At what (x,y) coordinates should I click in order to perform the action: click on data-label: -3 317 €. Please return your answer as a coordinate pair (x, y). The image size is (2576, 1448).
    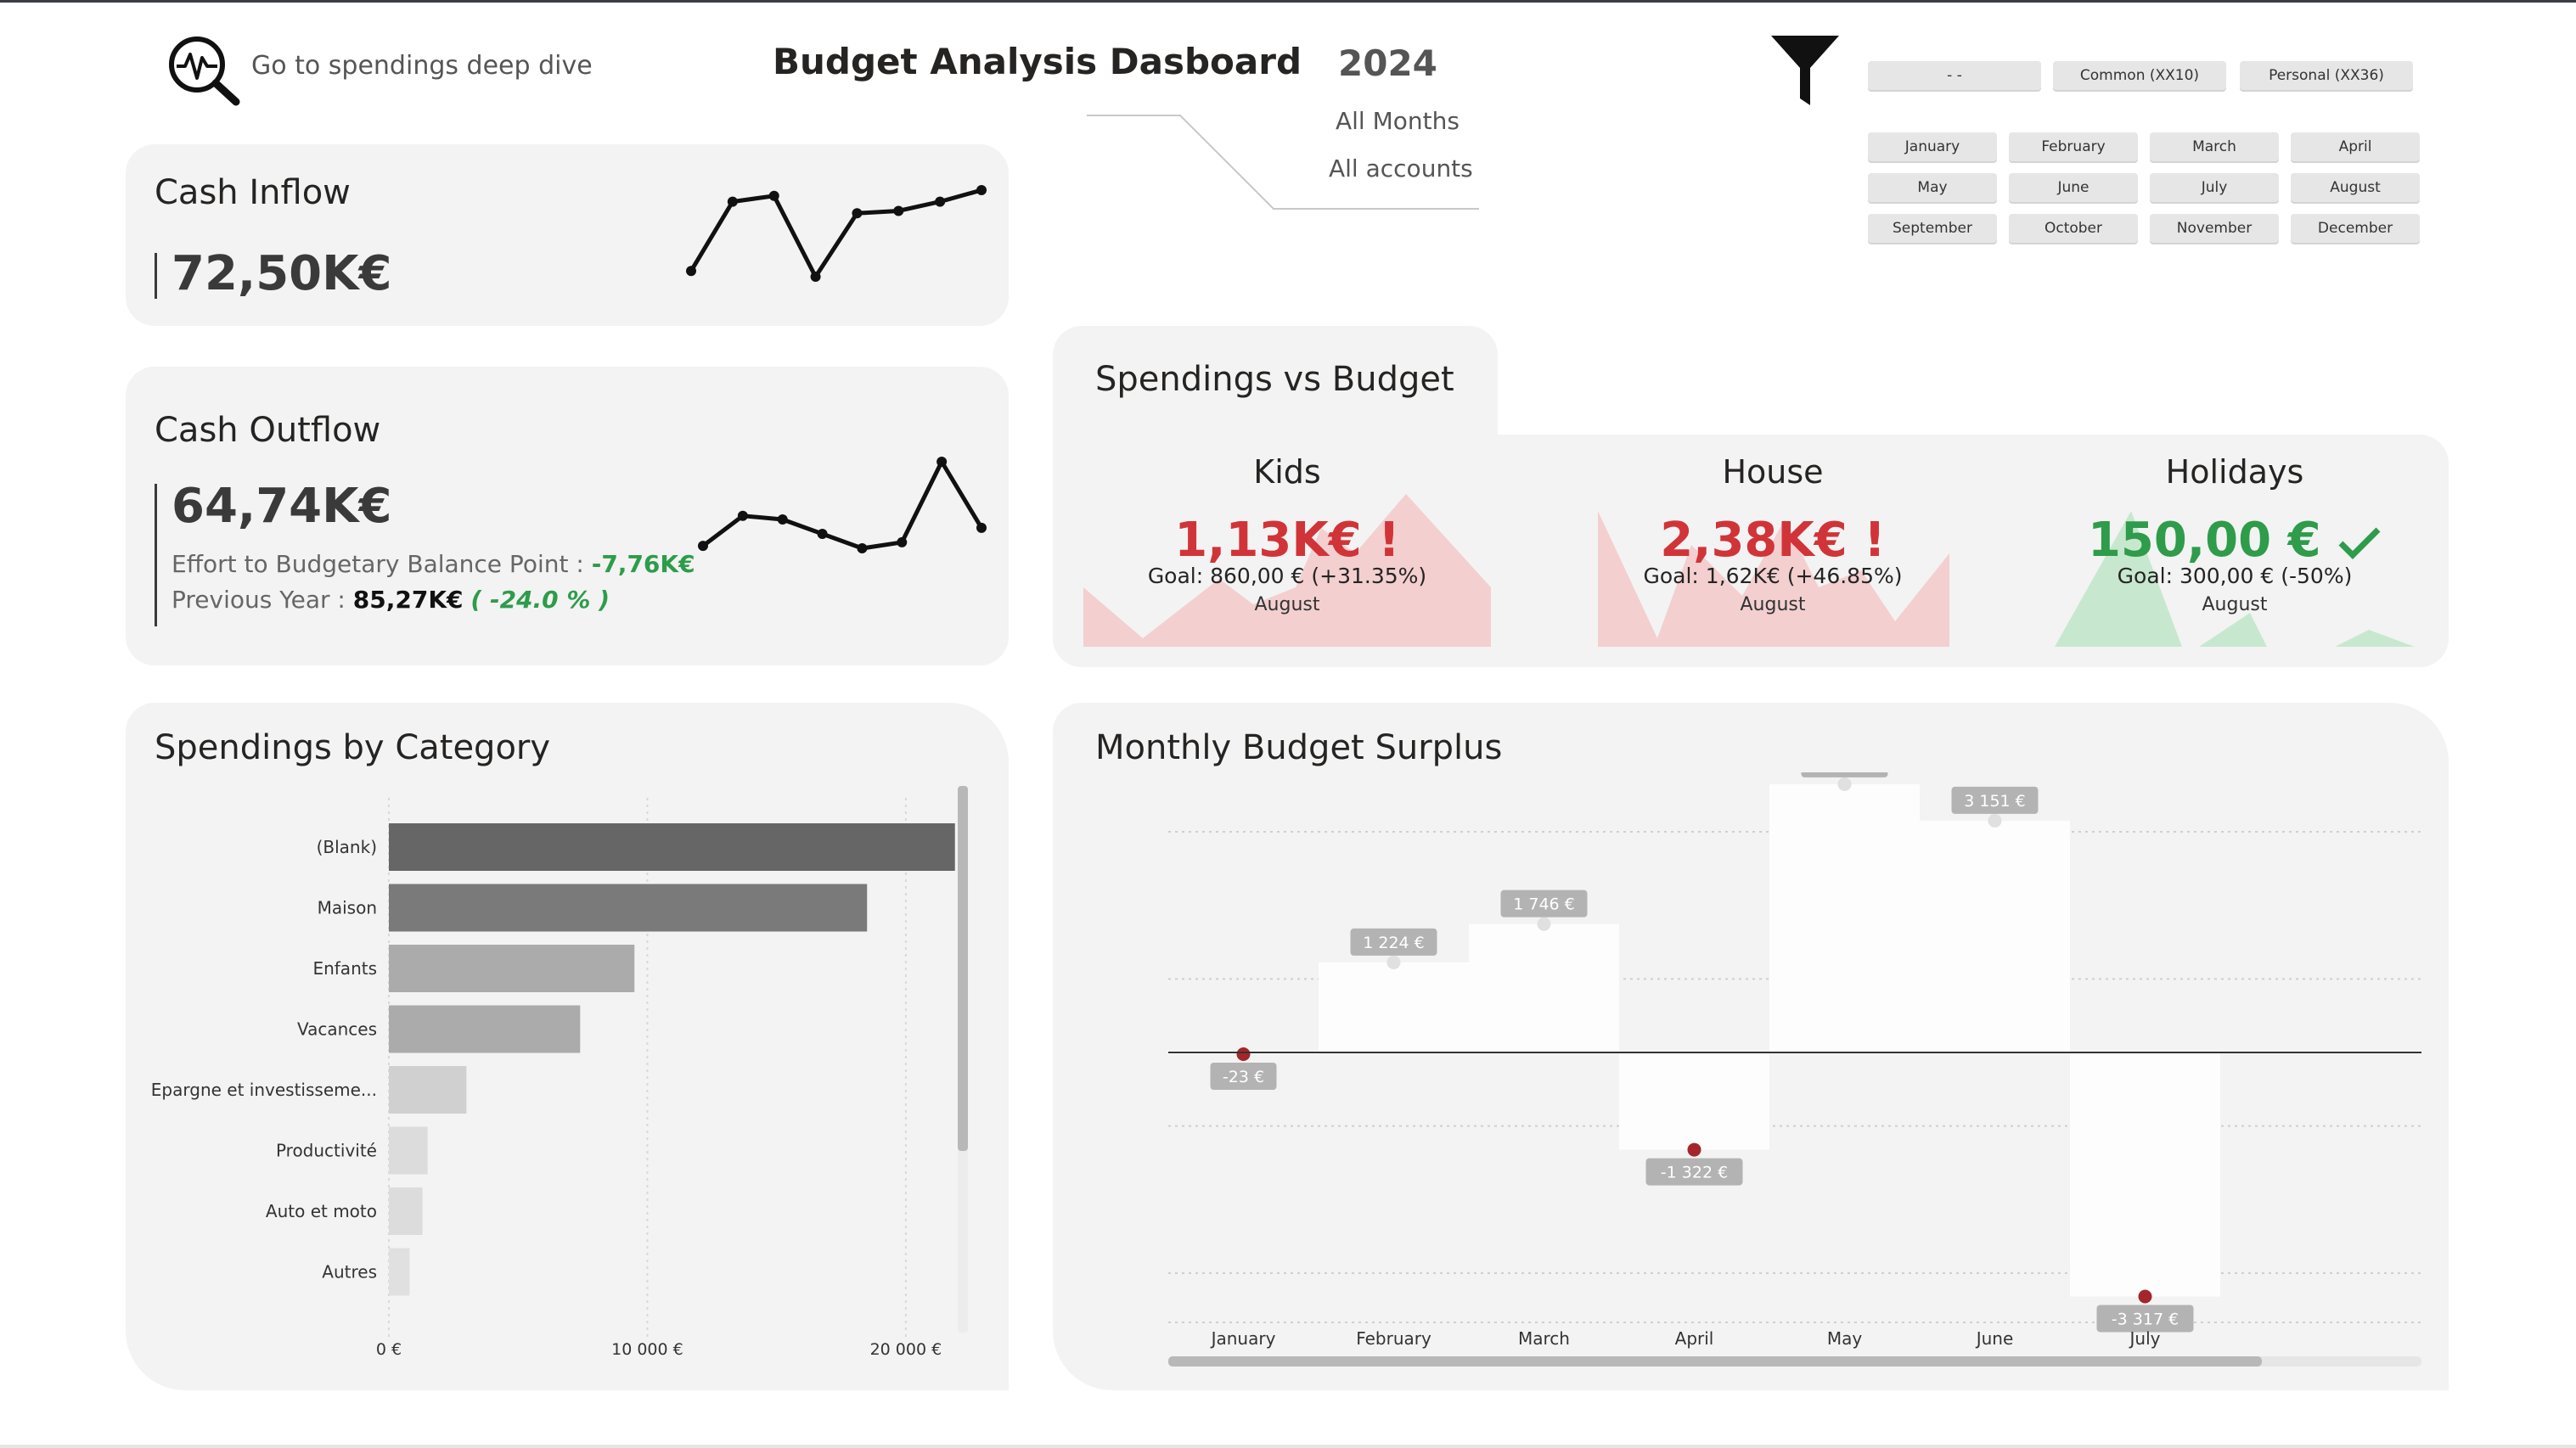
    Looking at the image, I should click on (2145, 1319).